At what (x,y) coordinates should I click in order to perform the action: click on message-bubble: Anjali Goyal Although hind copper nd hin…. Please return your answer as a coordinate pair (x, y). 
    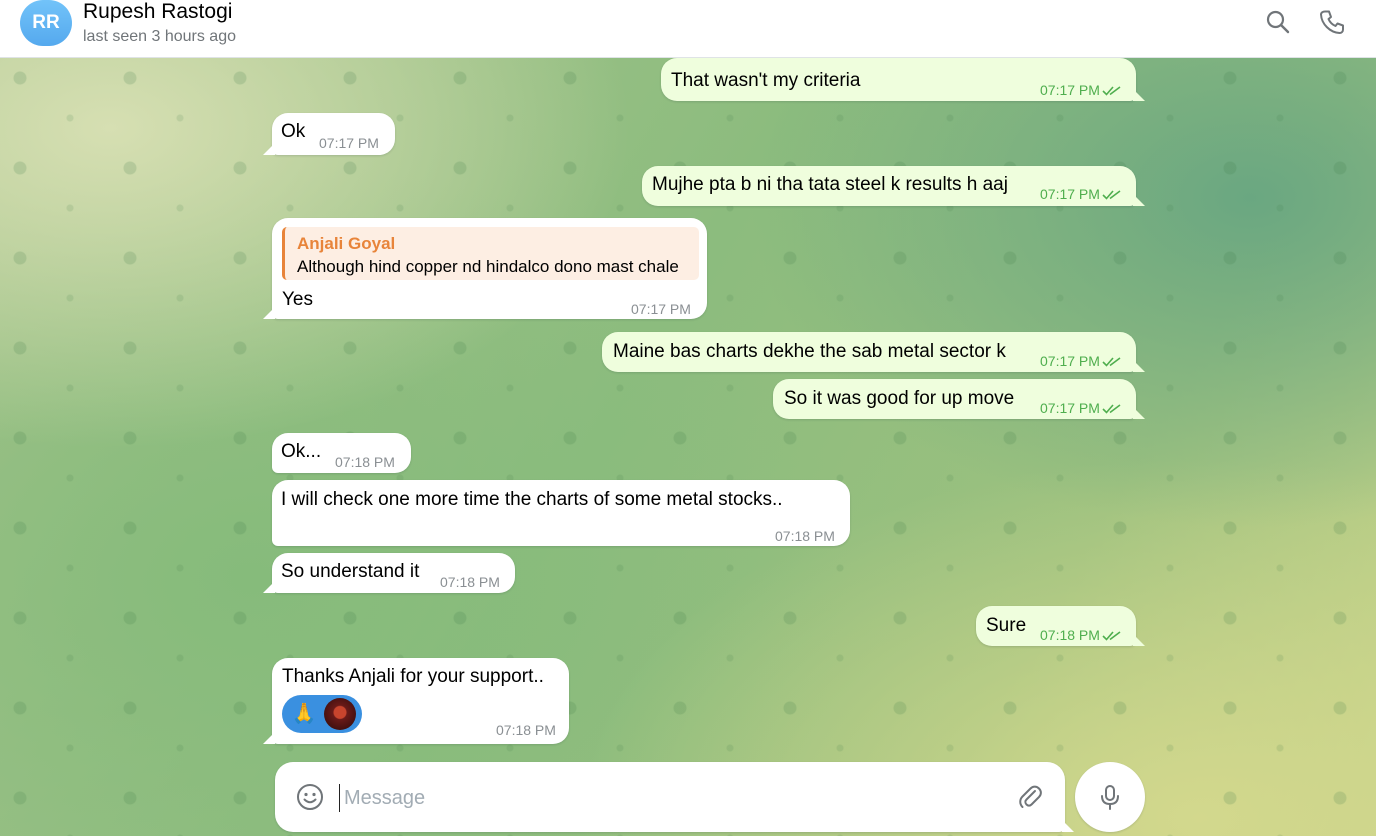
    Looking at the image, I should click on (485, 268).